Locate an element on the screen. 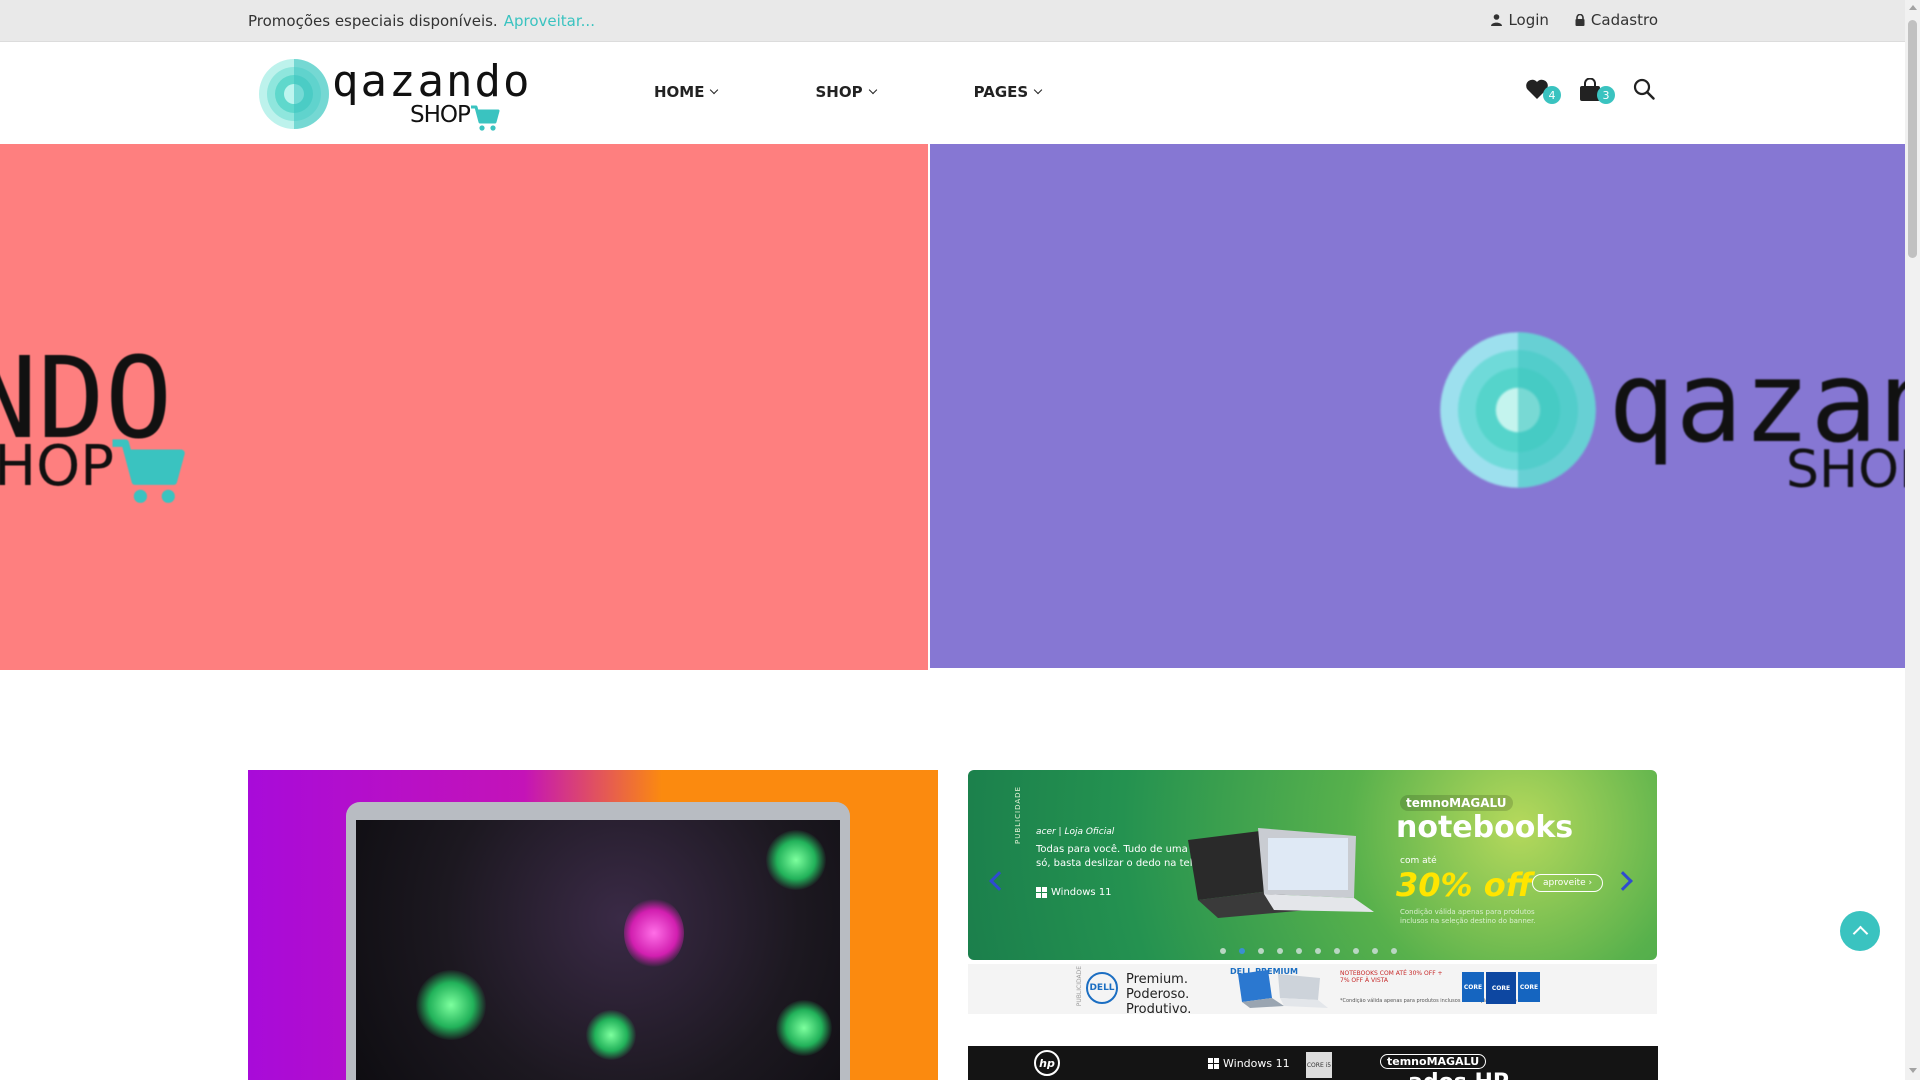  nav-shop: SHOP is located at coordinates (846, 92).